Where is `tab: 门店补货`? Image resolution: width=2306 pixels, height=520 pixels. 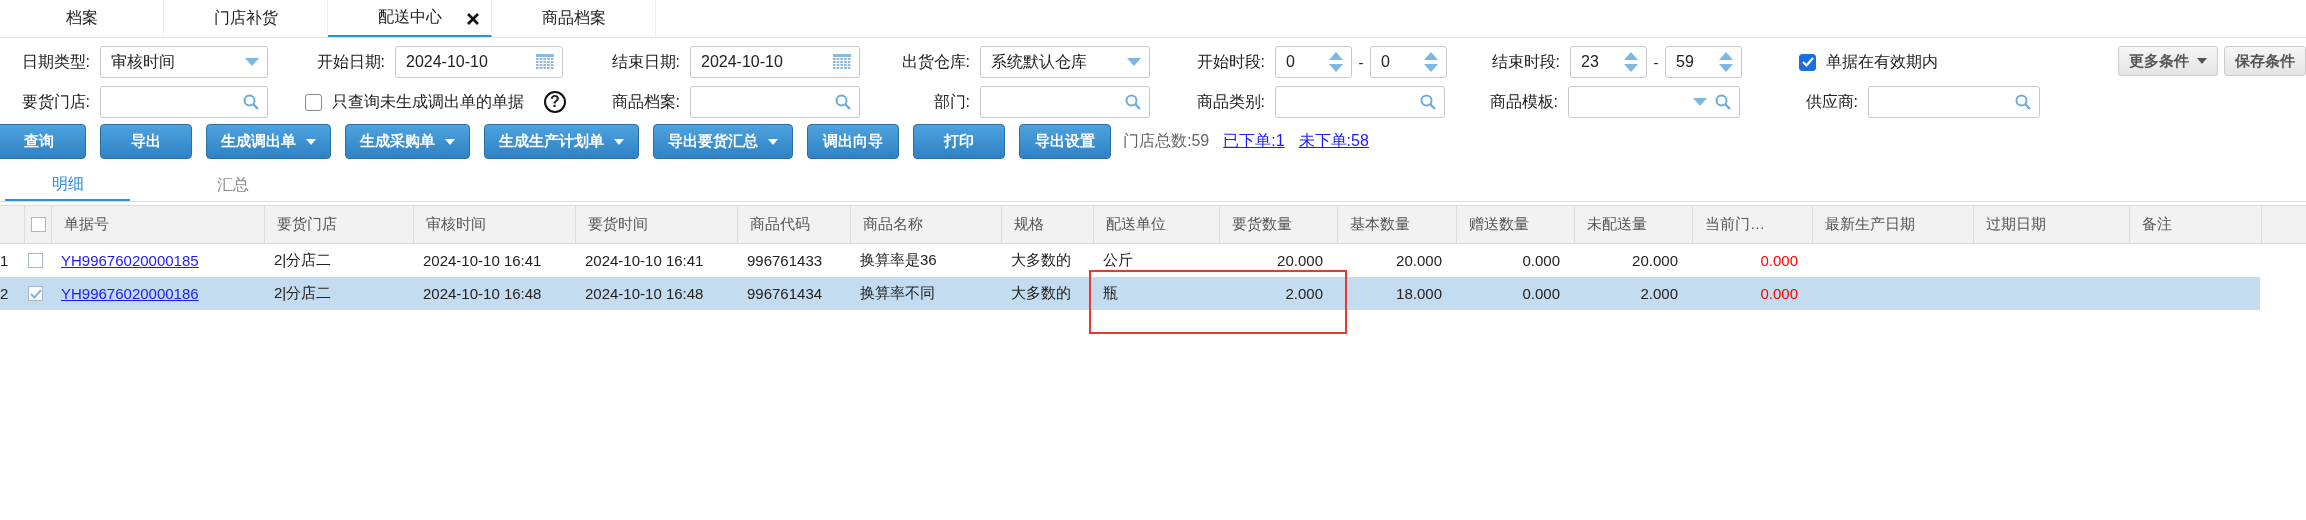 tab: 门店补货 is located at coordinates (246, 18).